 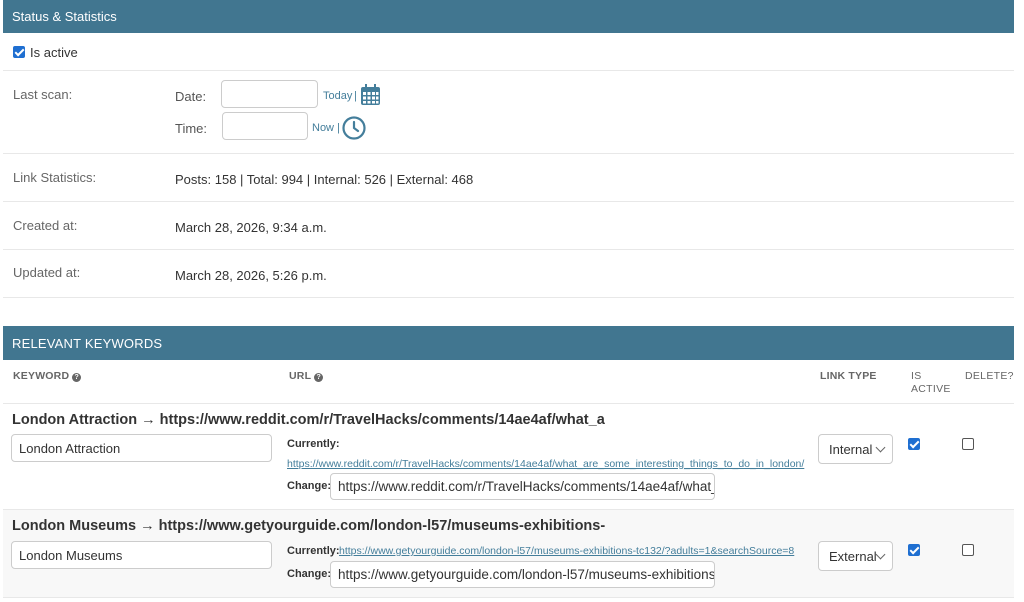 I want to click on keywords-table-header: KEYWORD? URL? LINK TYPE IS ACTIVE DELETE?, so click(x=508, y=382).